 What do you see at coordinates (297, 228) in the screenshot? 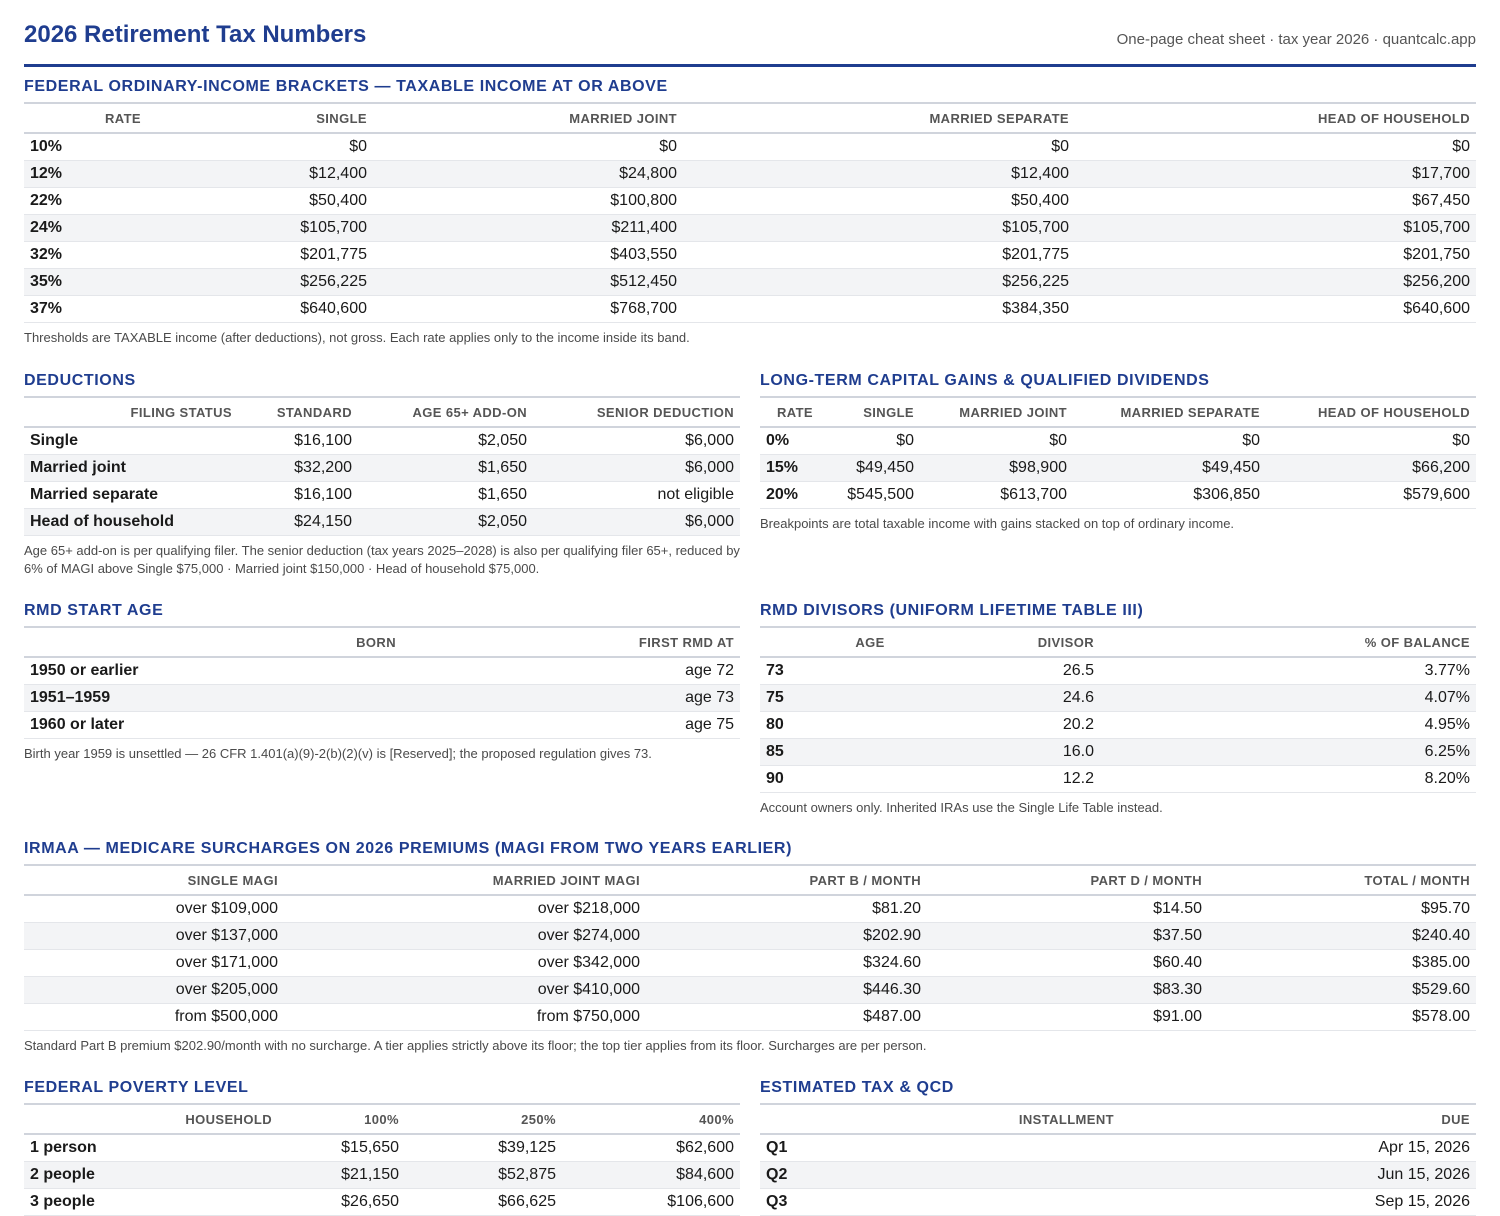
I see `cell: $105,700` at bounding box center [297, 228].